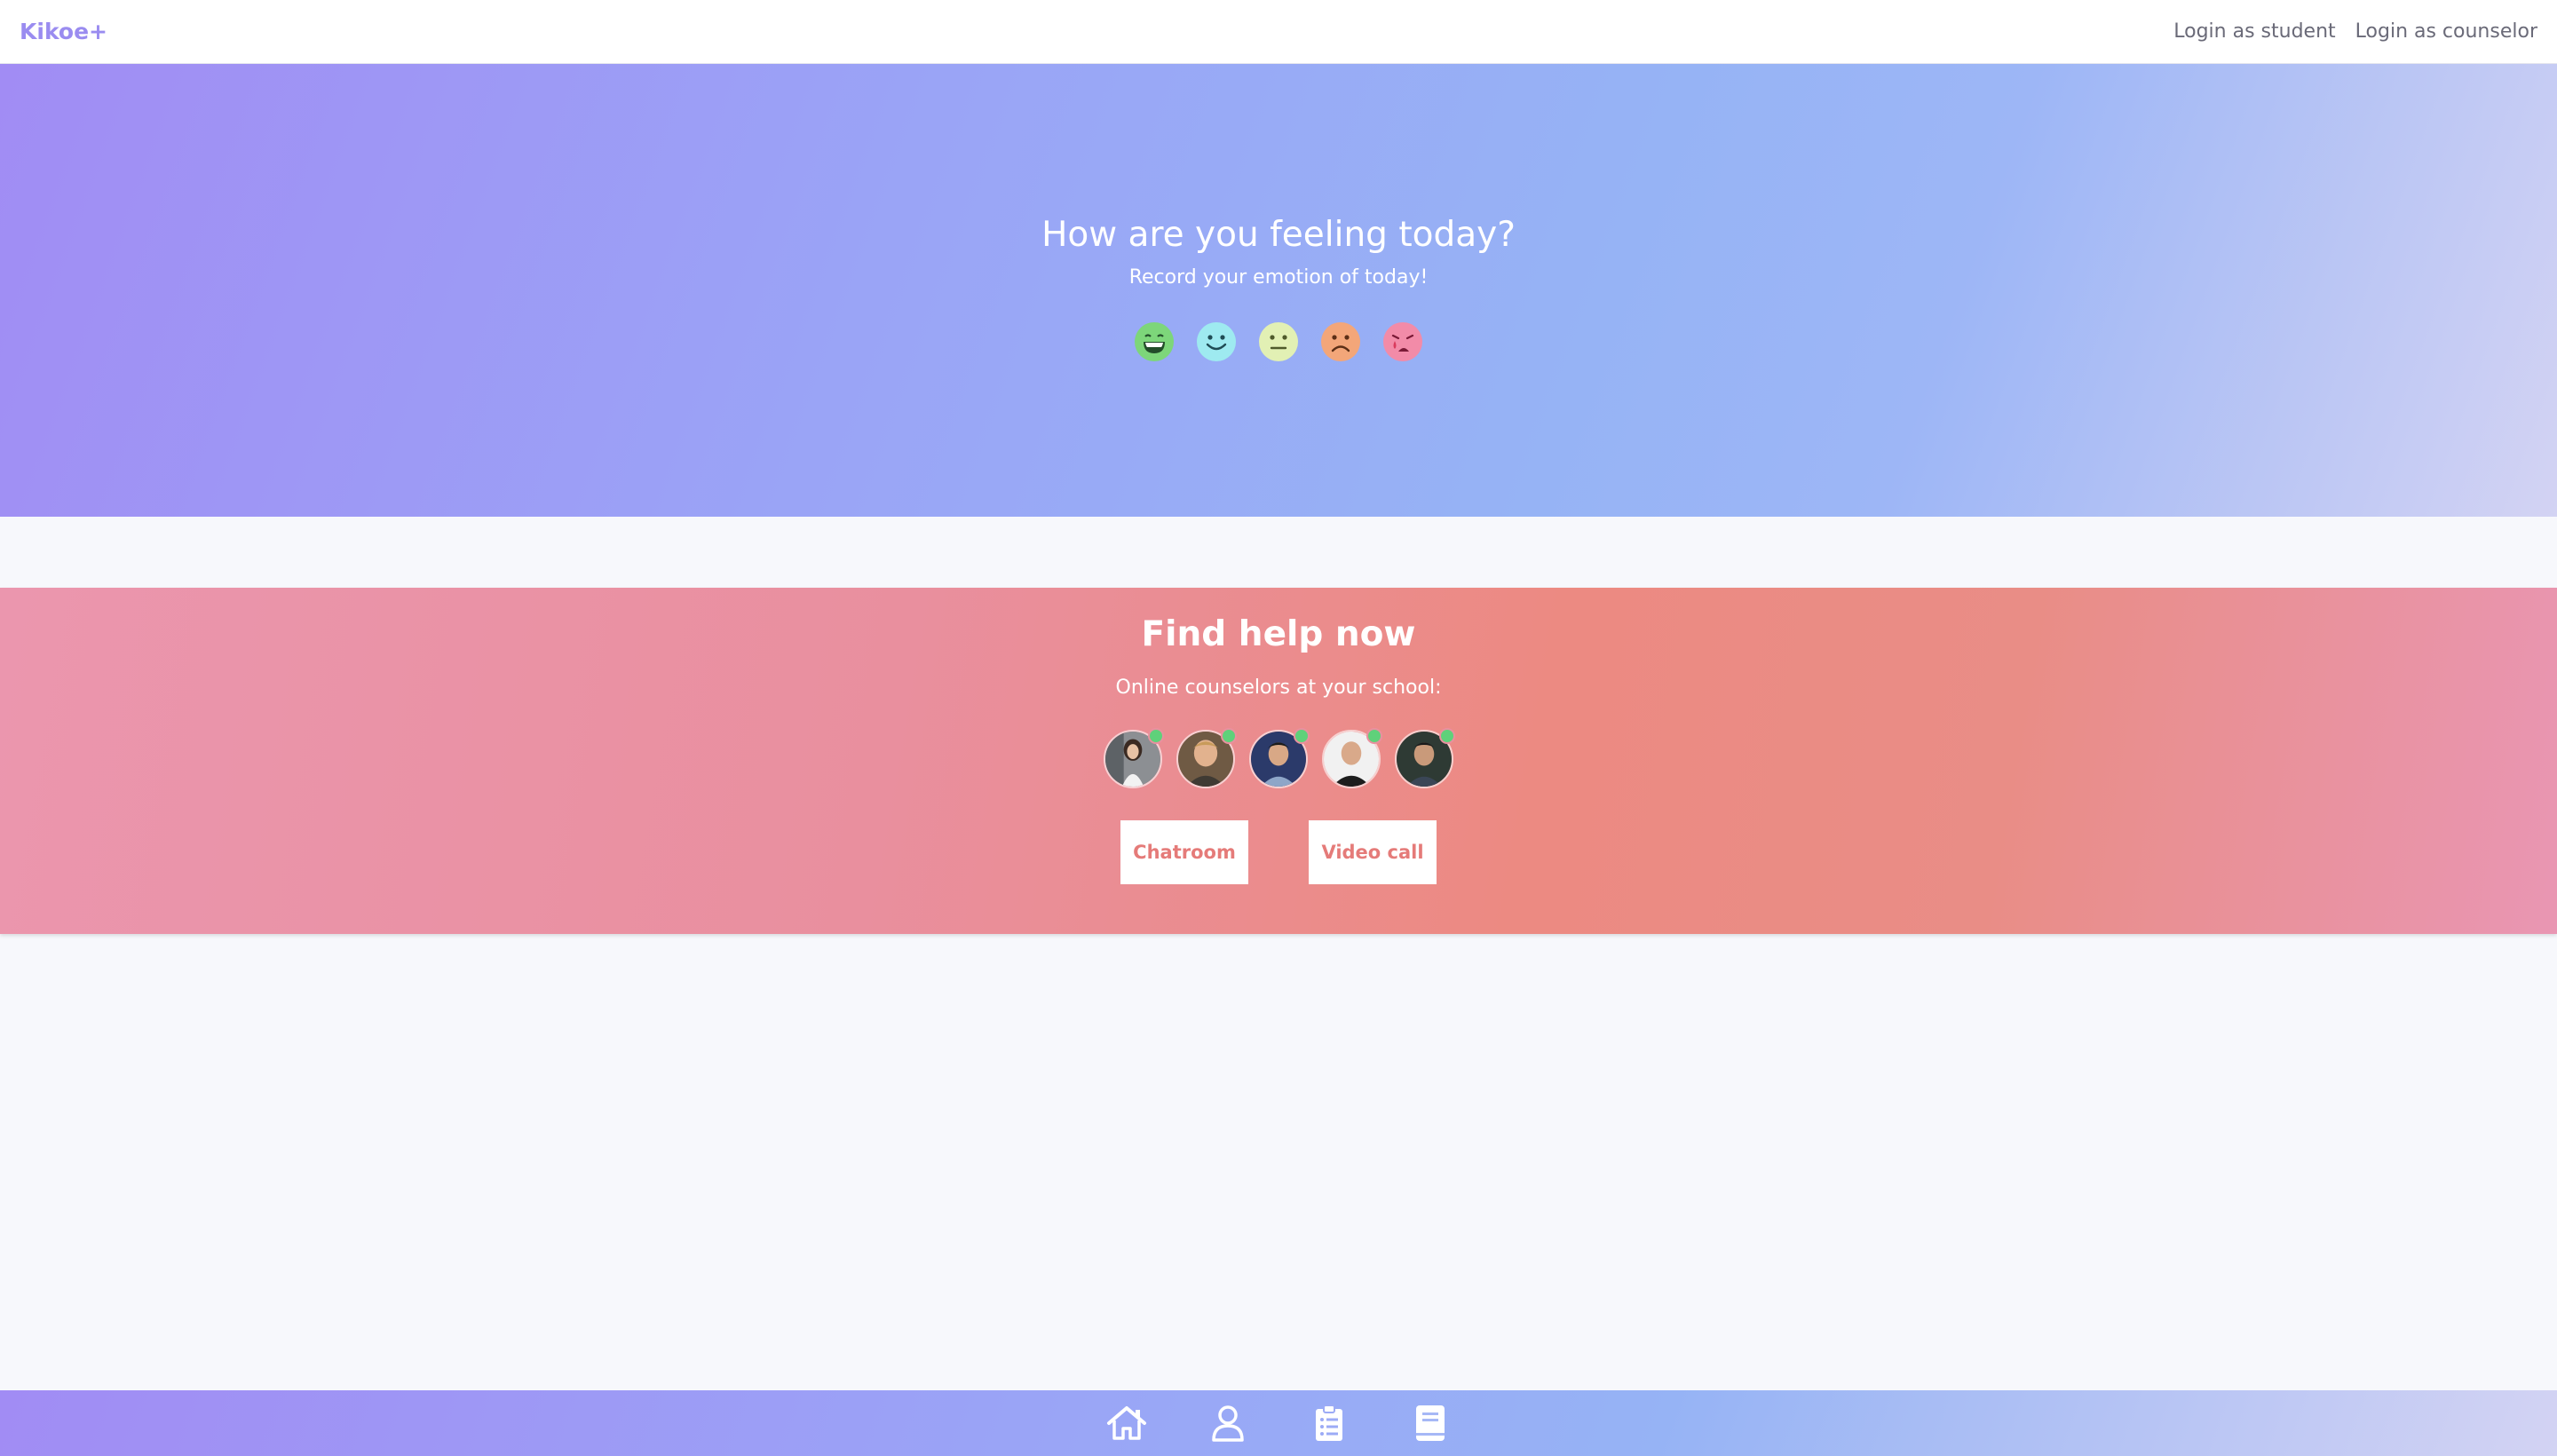 This screenshot has width=2557, height=1456. Describe the element at coordinates (1278, 634) in the screenshot. I see `find-help-title: Find help now` at that location.